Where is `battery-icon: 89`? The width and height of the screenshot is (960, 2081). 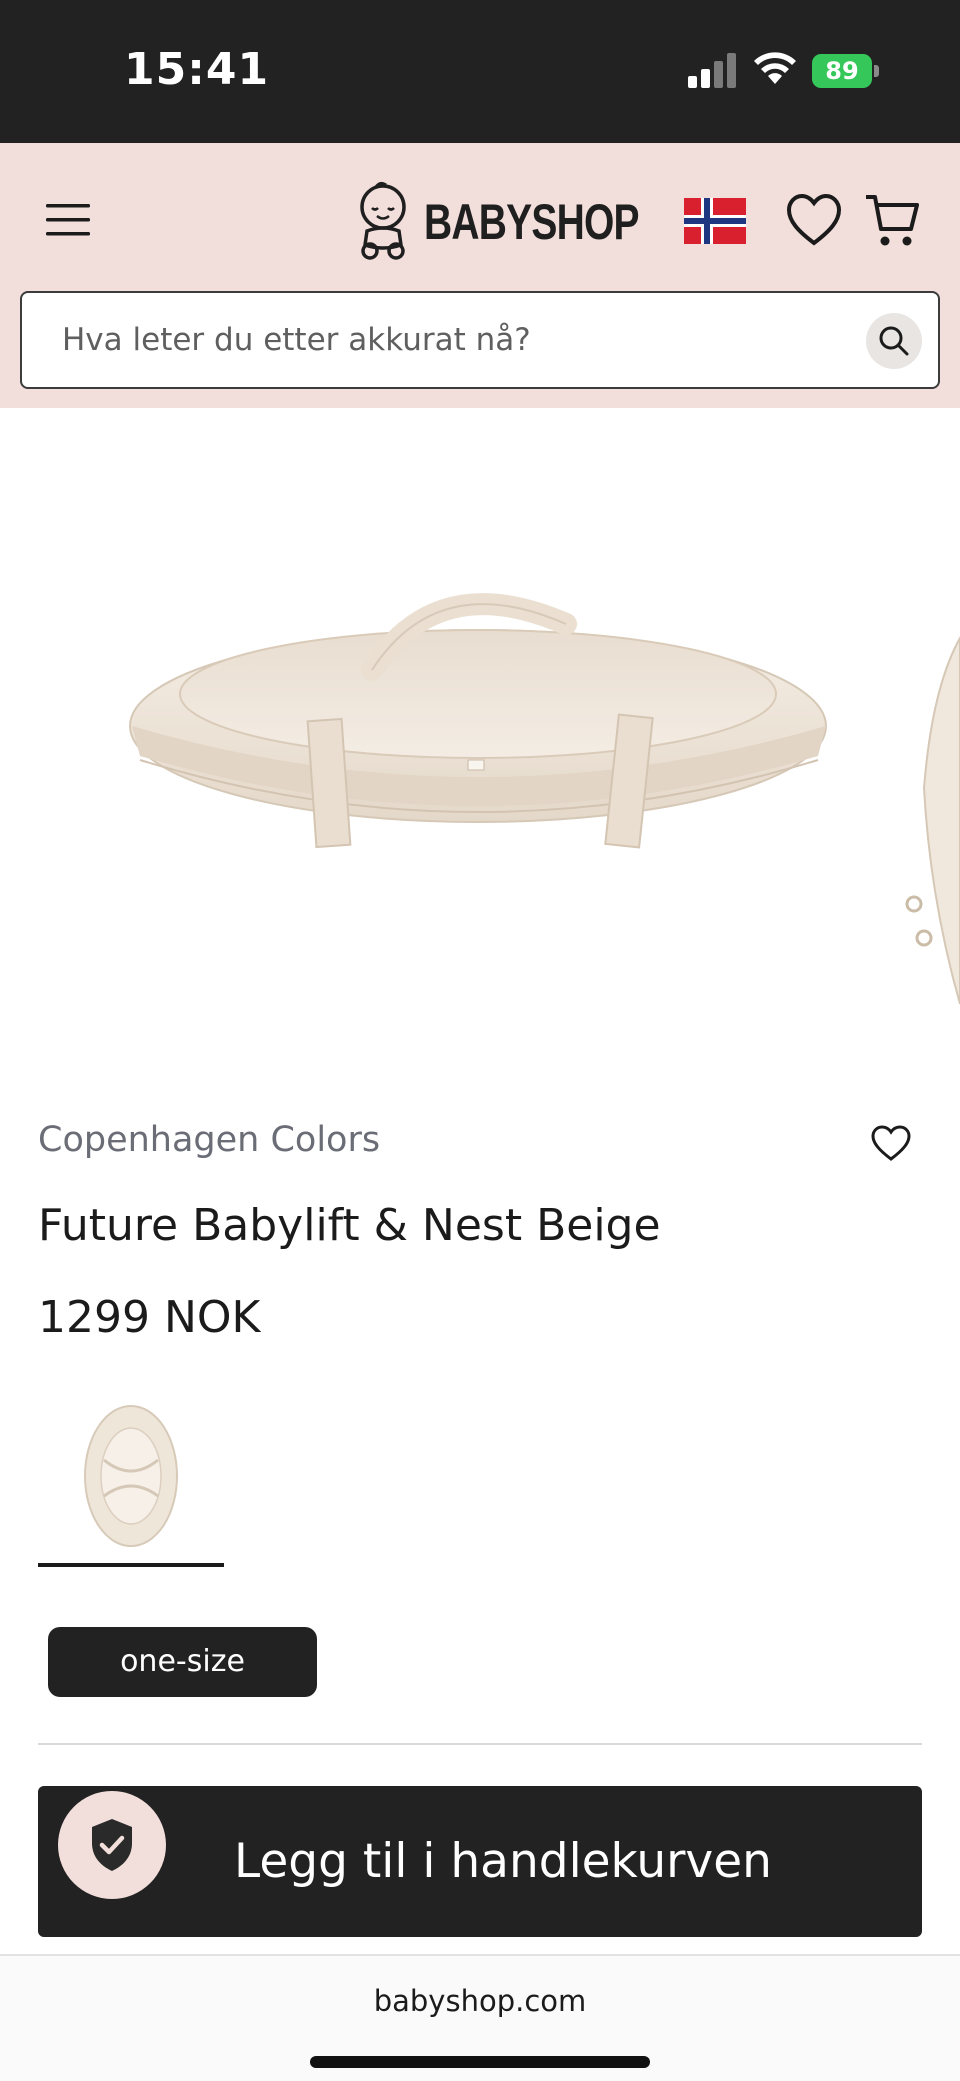
battery-icon: 89 is located at coordinates (846, 71).